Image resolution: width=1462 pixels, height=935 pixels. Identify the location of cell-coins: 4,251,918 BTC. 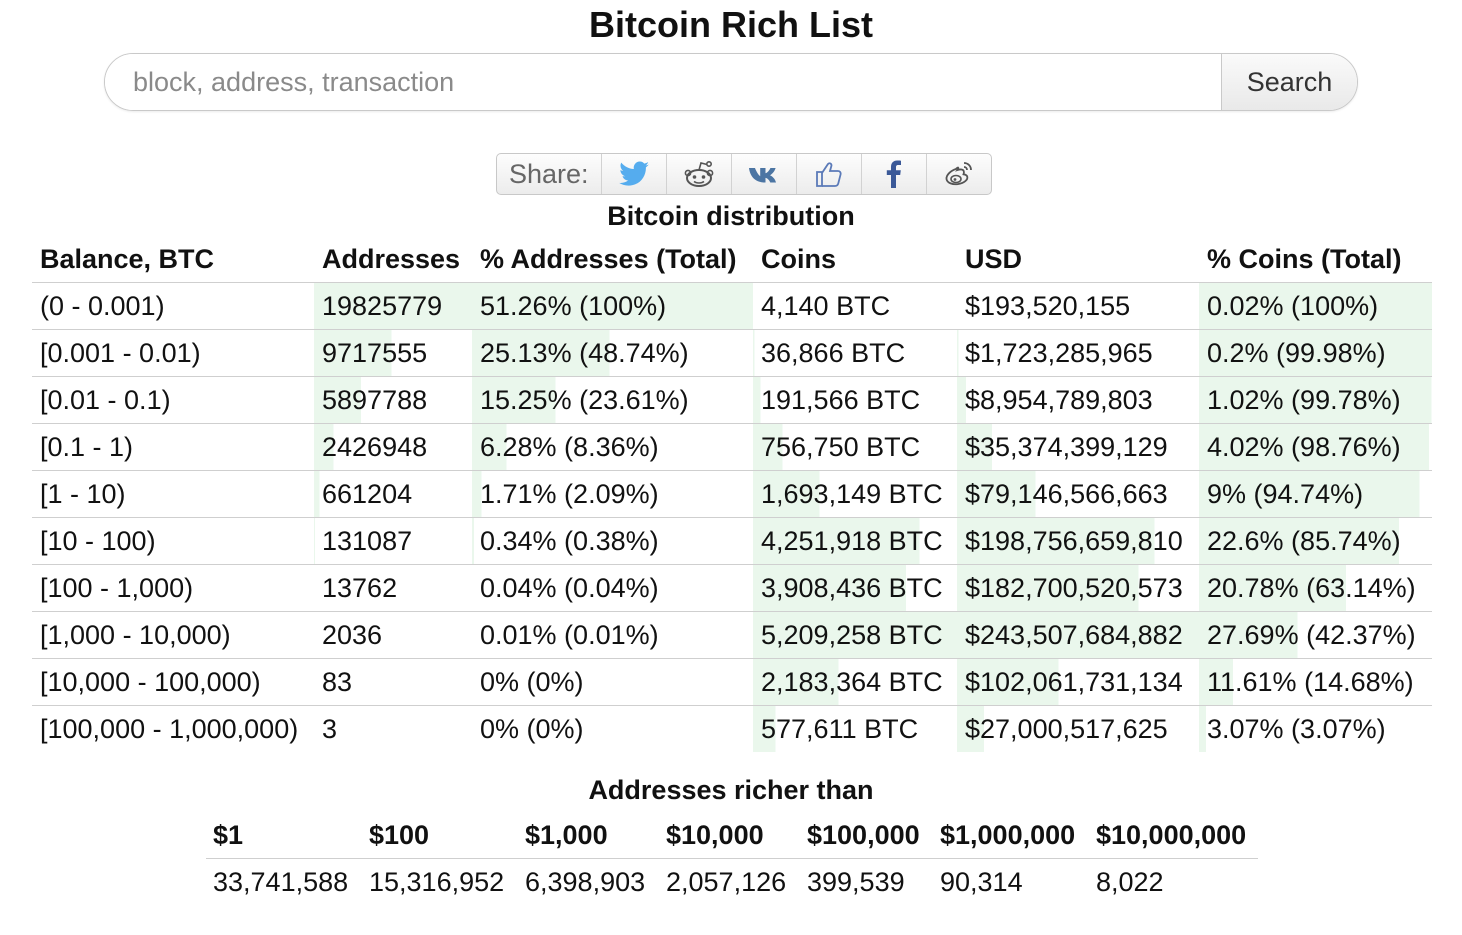
(855, 541).